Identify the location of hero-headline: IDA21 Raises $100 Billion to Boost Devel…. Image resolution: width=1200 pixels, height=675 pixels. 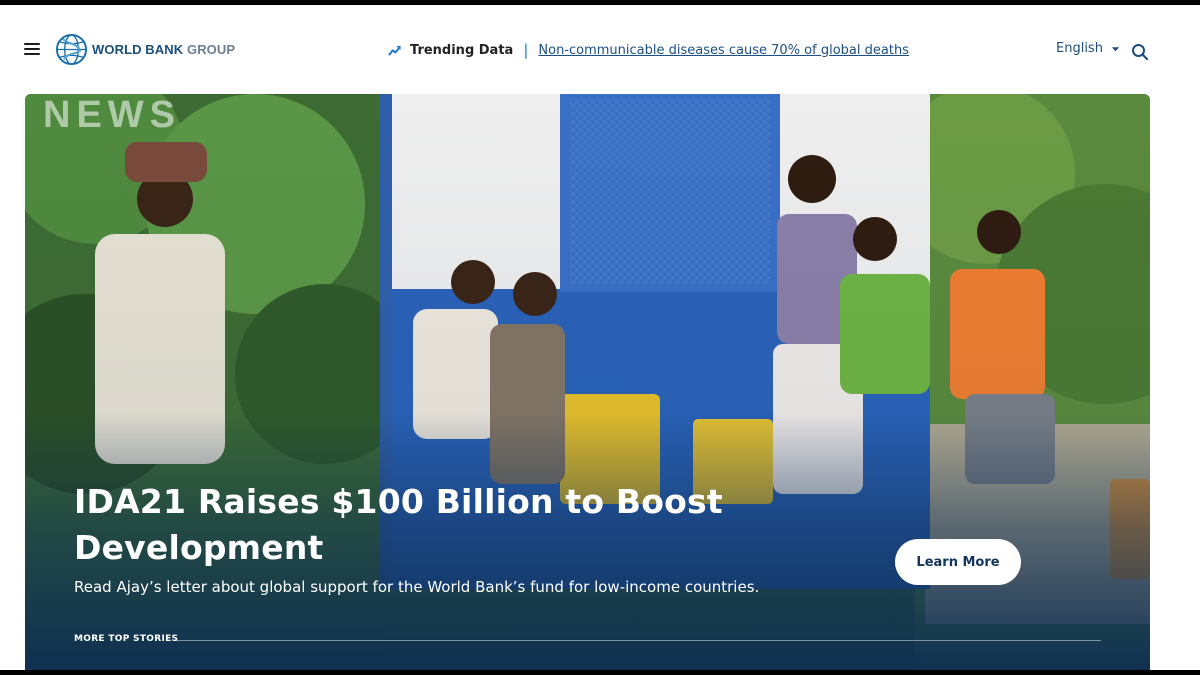
(424, 524).